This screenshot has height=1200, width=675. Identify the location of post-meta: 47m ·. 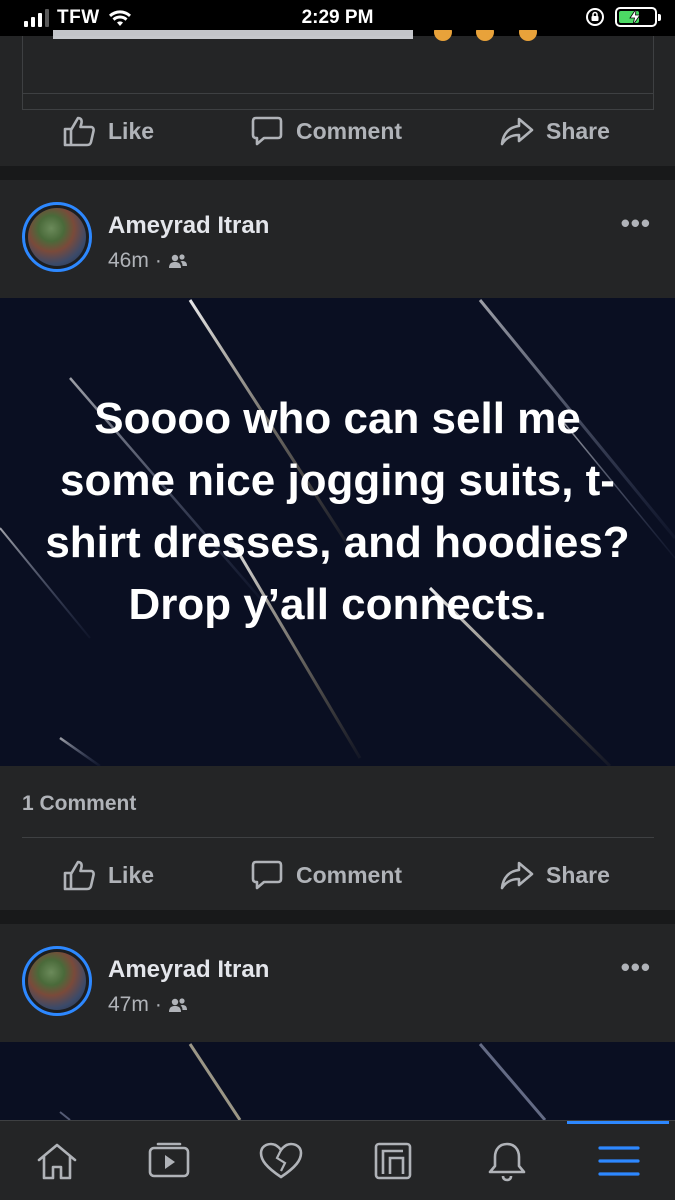
(148, 1005).